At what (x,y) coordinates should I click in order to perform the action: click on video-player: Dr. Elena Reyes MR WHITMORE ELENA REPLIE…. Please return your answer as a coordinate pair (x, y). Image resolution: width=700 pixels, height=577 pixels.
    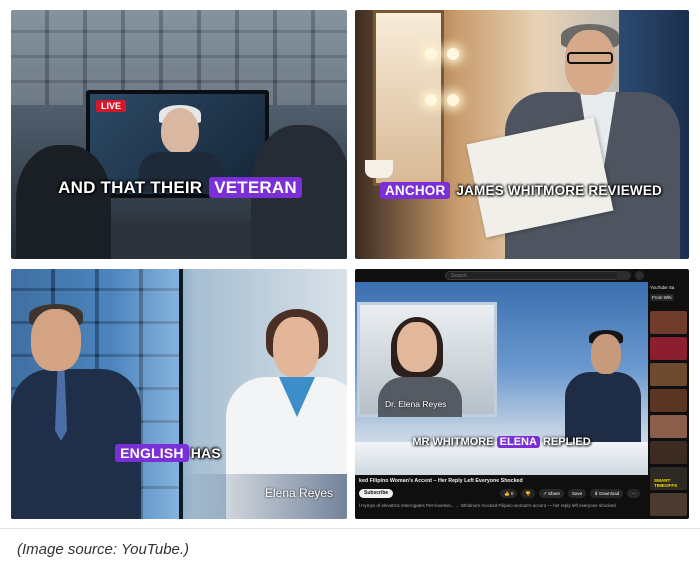
    Looking at the image, I should click on (501, 378).